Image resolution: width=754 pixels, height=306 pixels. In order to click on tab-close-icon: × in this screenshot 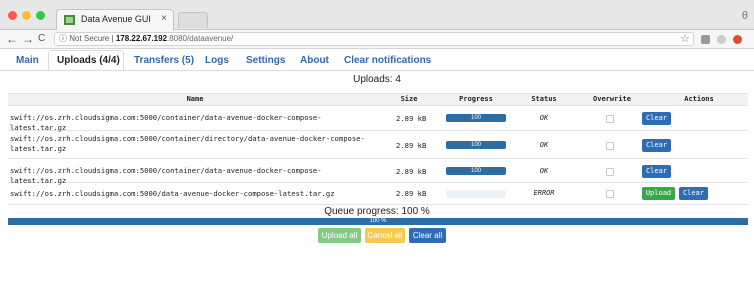, I will do `click(164, 18)`.